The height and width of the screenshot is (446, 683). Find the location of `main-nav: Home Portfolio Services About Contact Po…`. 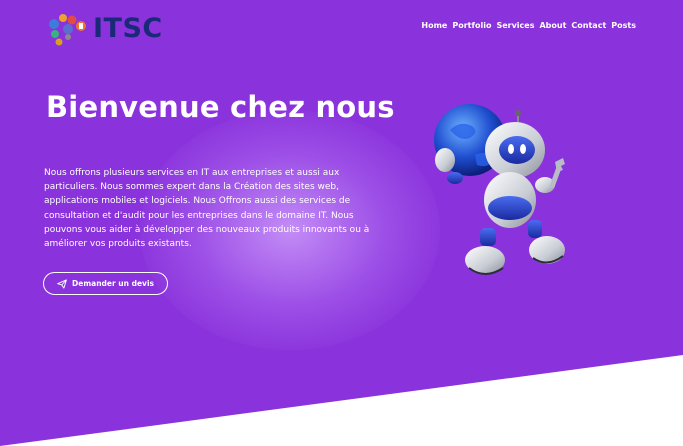

main-nav: Home Portfolio Services About Contact Po… is located at coordinates (528, 25).